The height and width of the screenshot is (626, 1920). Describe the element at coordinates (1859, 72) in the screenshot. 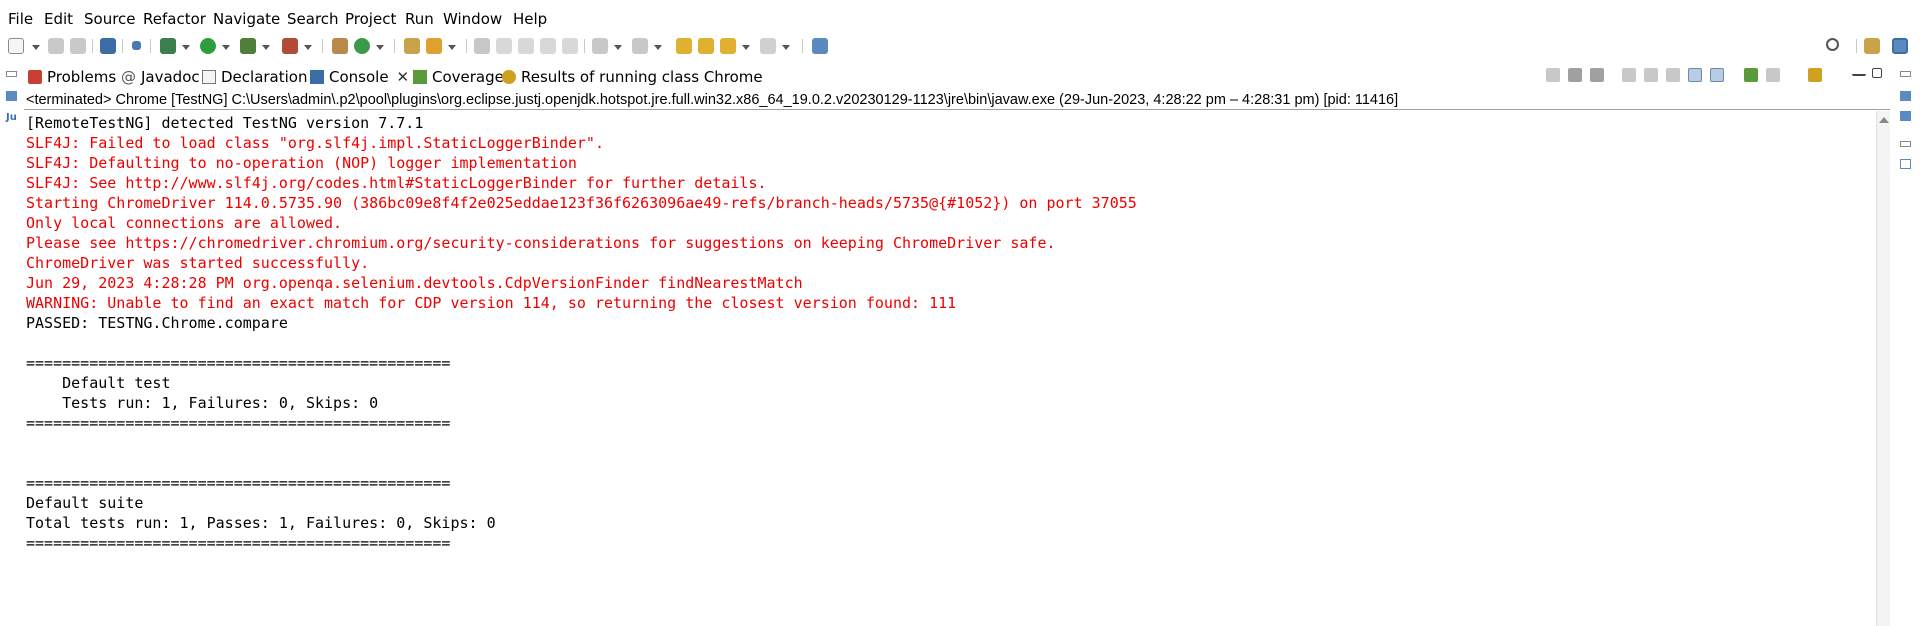

I see `minimize-icon` at that location.